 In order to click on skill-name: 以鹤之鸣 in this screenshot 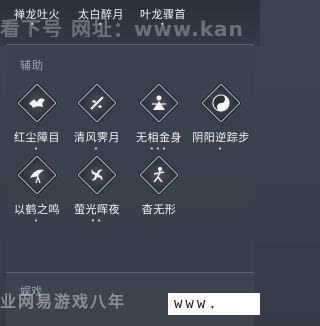, I will do `click(37, 209)`.